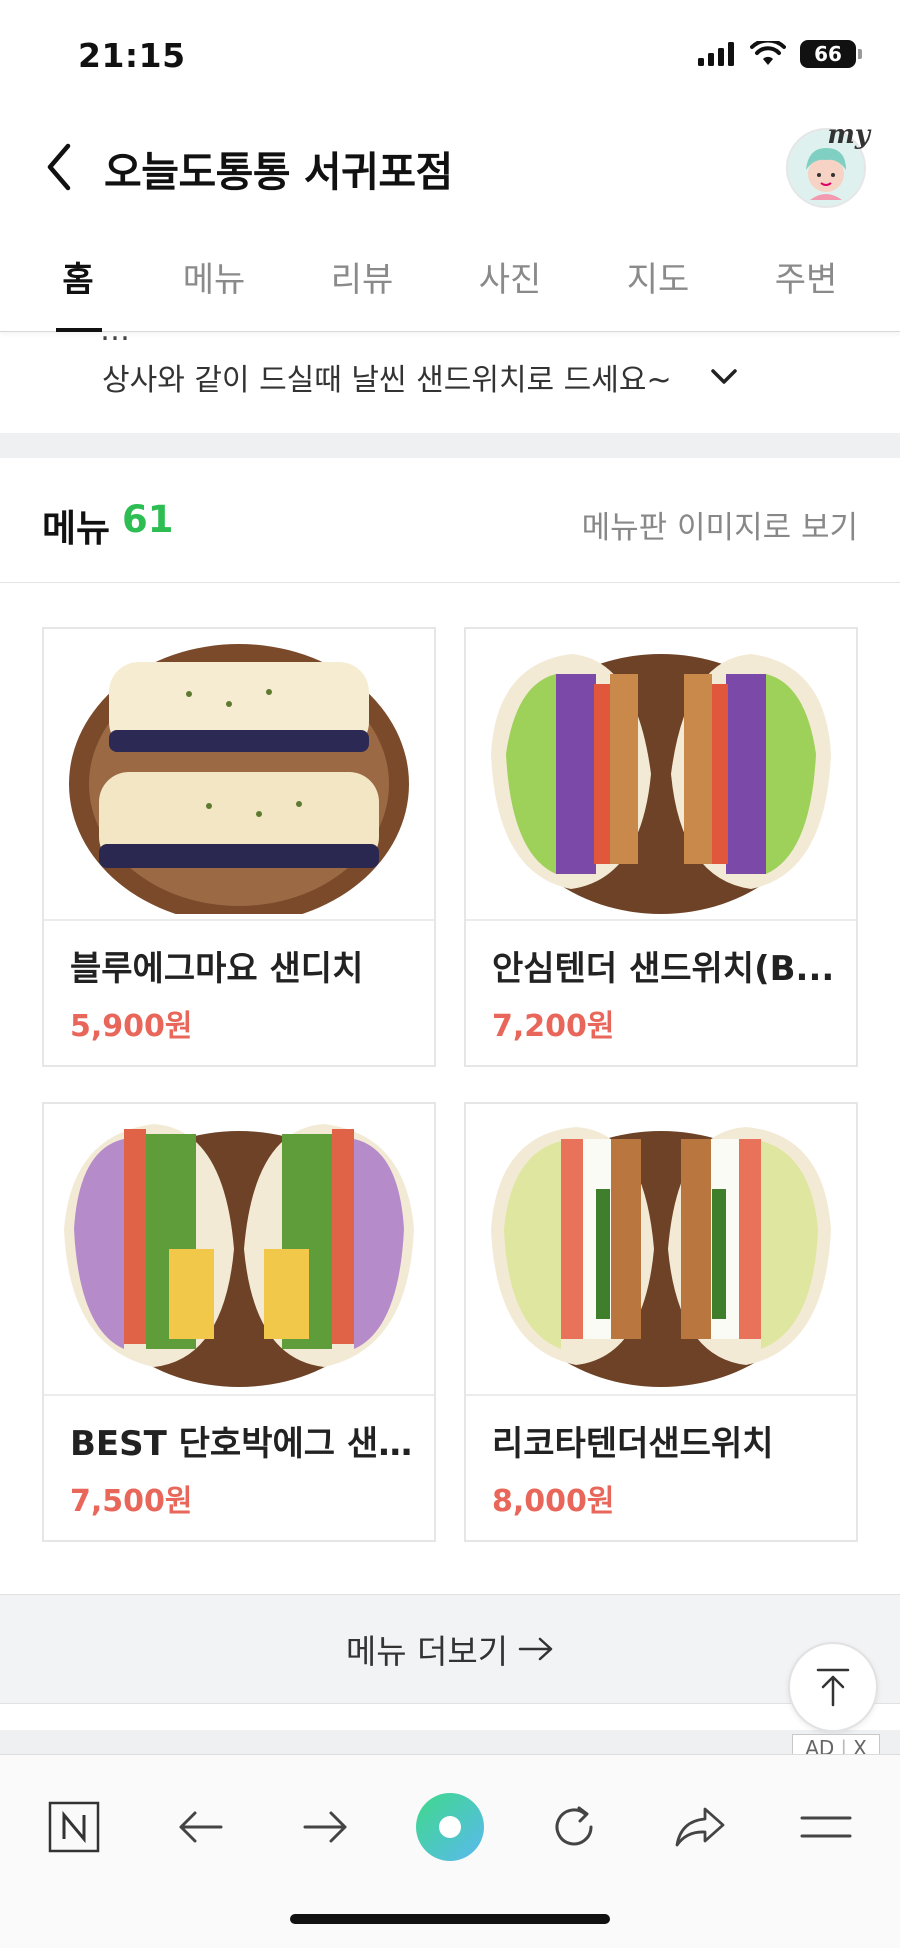 The height and width of the screenshot is (1948, 900). Describe the element at coordinates (720, 524) in the screenshot. I see `menu-image-link: 메뉴판 이미지로 보기` at that location.